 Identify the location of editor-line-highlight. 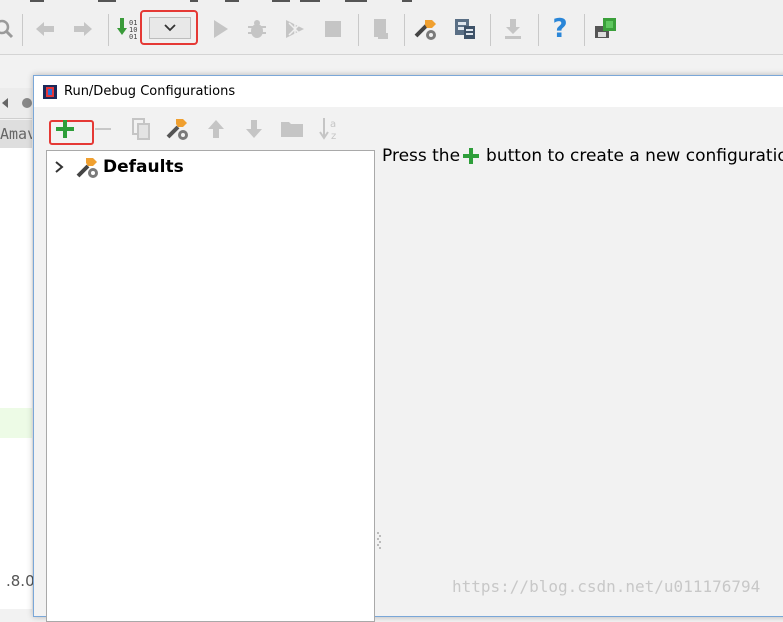
(16, 423).